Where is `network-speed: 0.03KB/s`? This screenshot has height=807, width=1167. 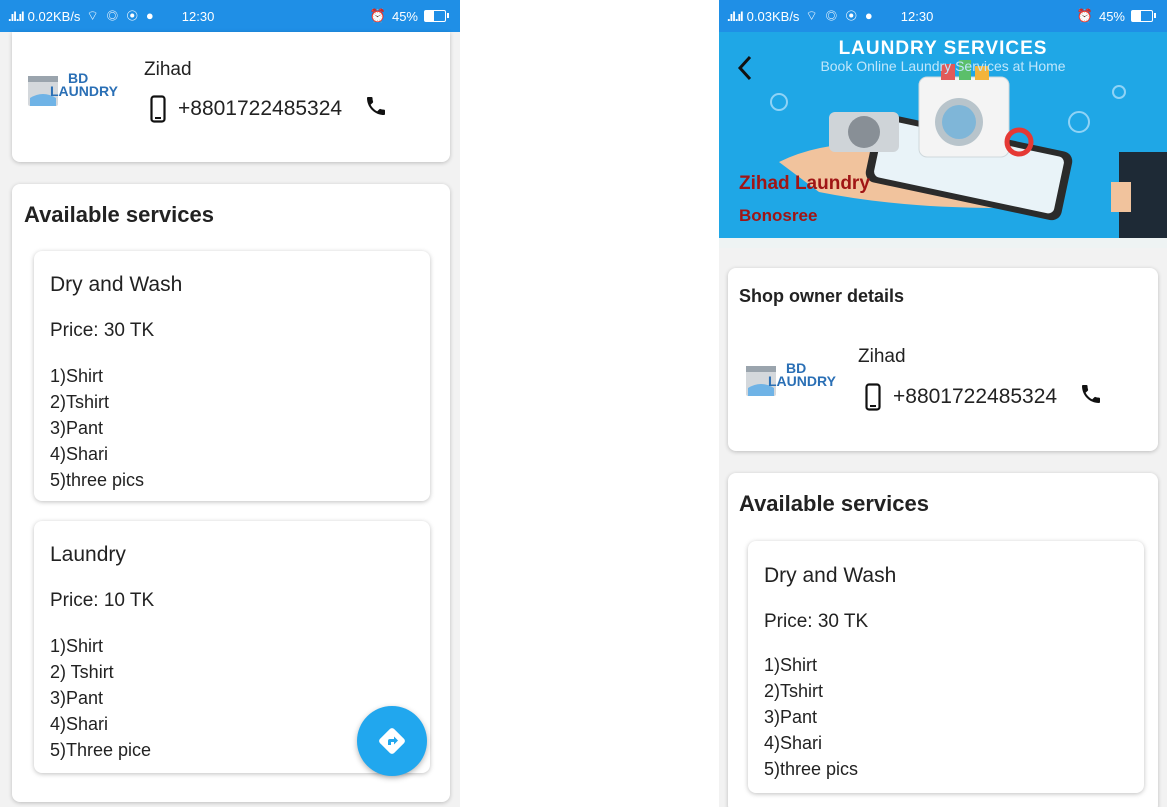
network-speed: 0.03KB/s is located at coordinates (773, 16).